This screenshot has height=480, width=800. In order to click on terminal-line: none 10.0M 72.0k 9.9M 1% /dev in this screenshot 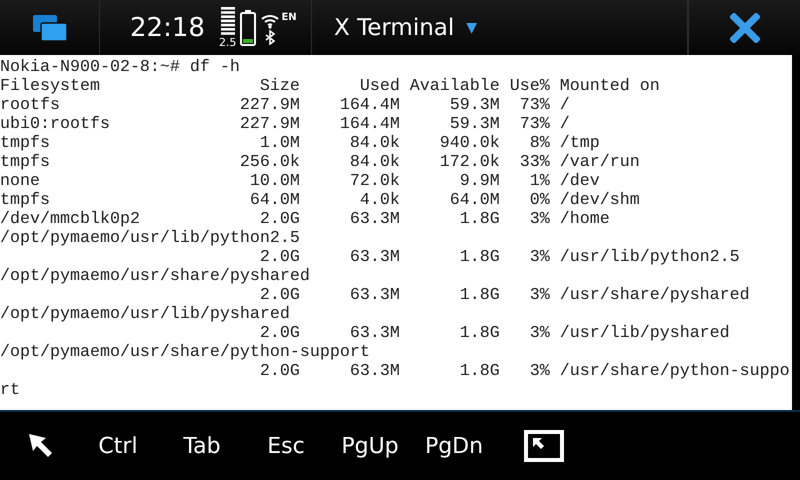, I will do `click(300, 181)`.